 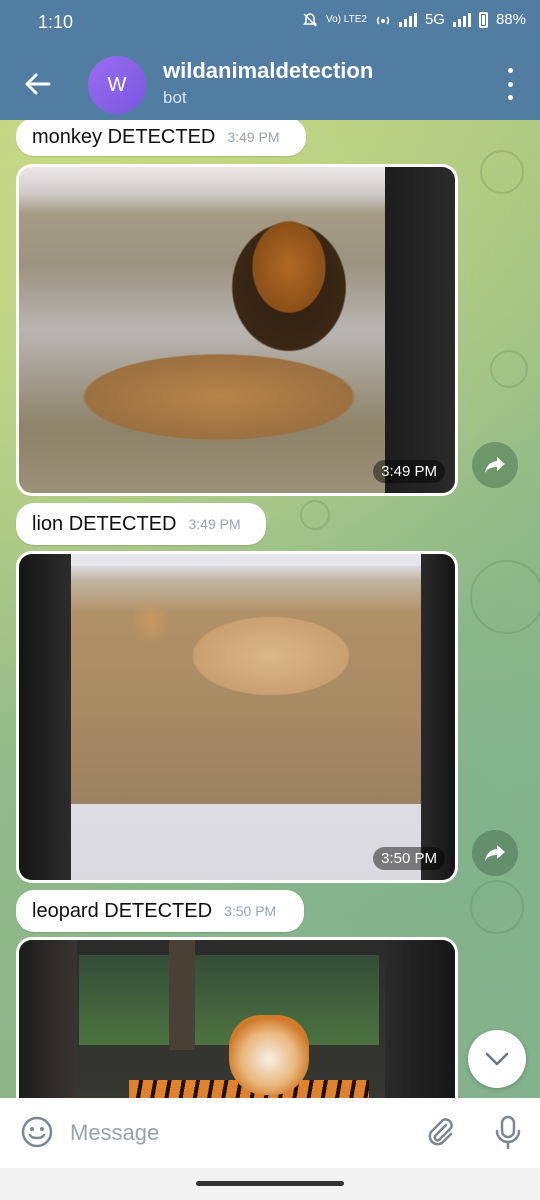 I want to click on message-bubble: lion DETECTED 3:49 PM, so click(x=141, y=524).